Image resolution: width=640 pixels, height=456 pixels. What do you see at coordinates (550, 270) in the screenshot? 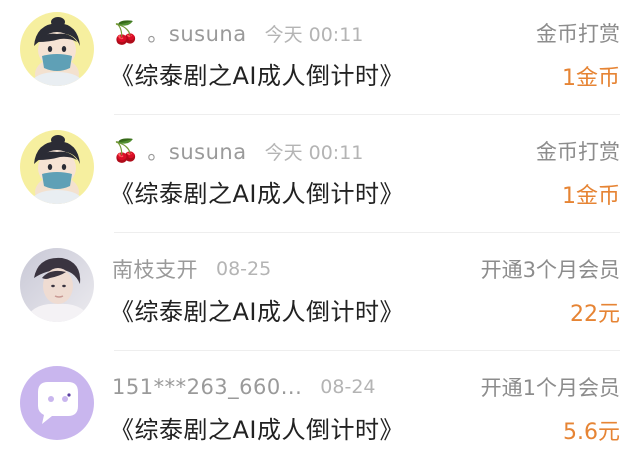
I see `reward-type-label: 开通3个月会员` at bounding box center [550, 270].